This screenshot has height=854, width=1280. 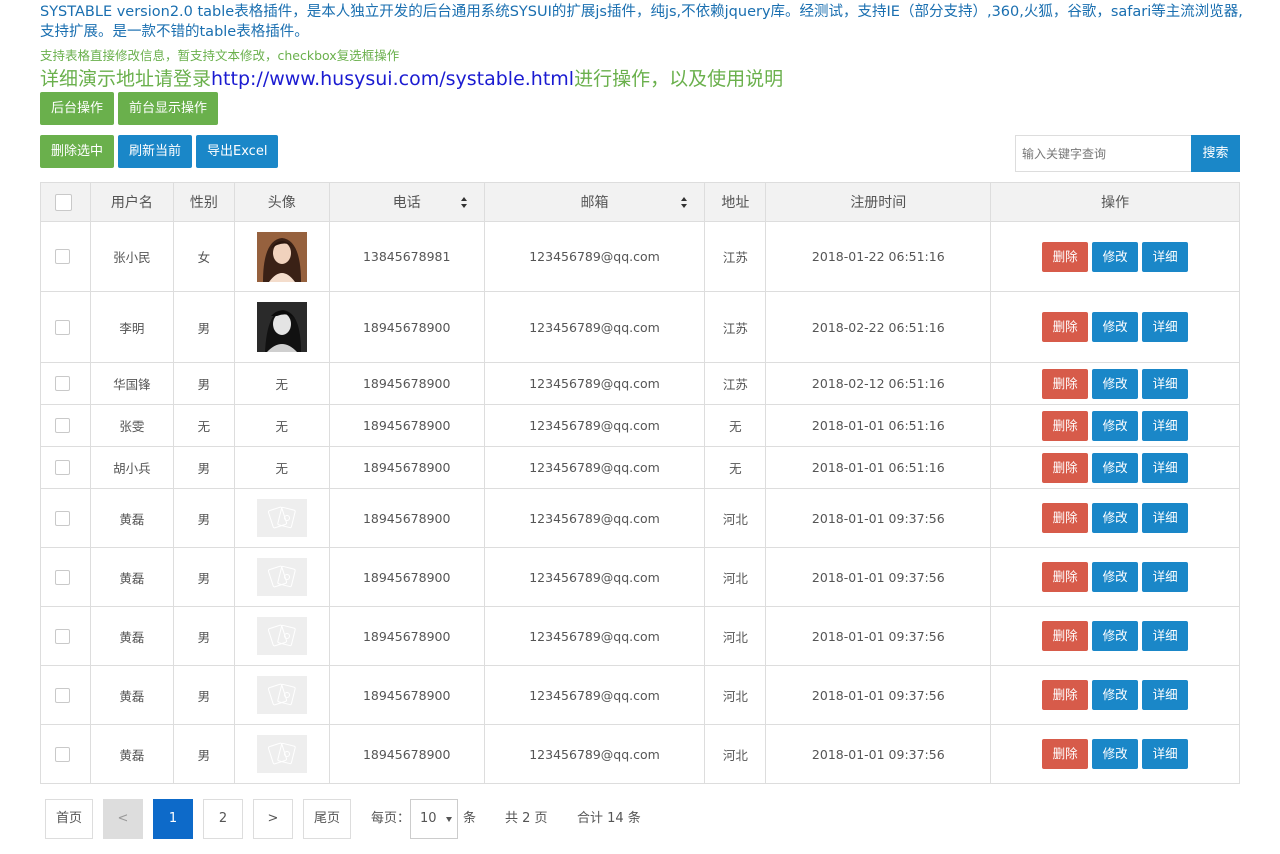 I want to click on select-all-checkbox, so click(x=63, y=202).